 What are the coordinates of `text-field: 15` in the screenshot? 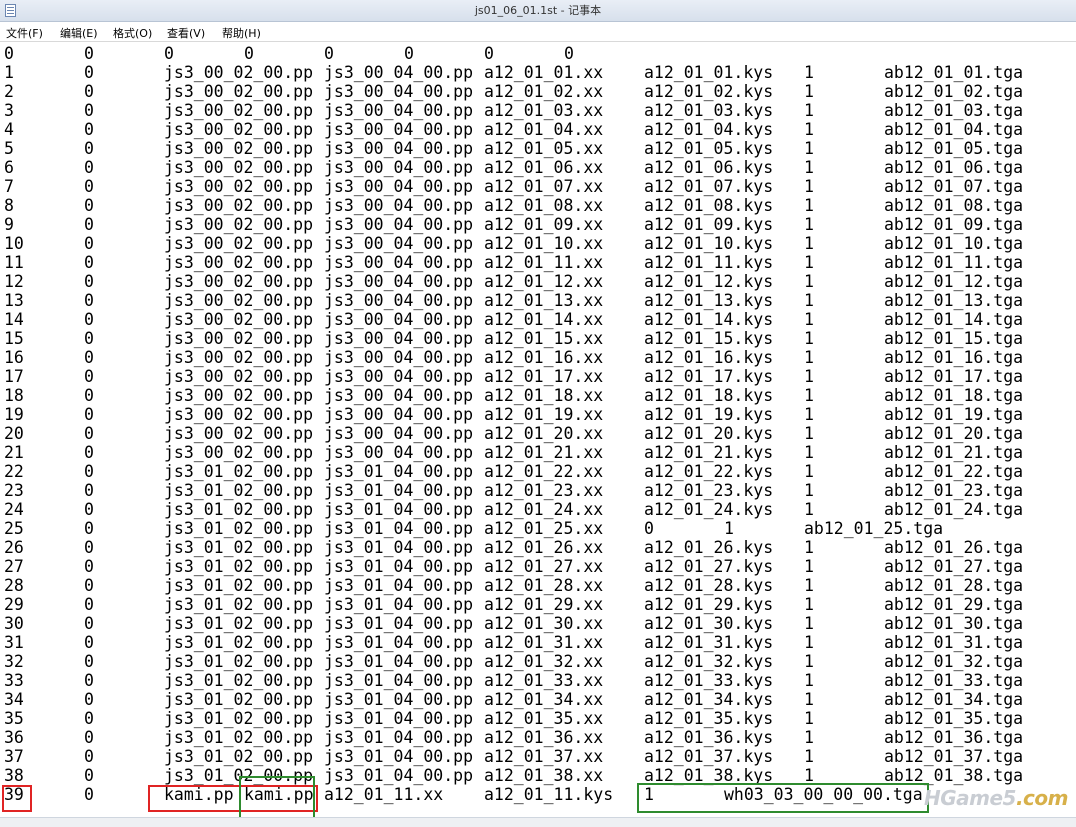 It's located at (14, 338).